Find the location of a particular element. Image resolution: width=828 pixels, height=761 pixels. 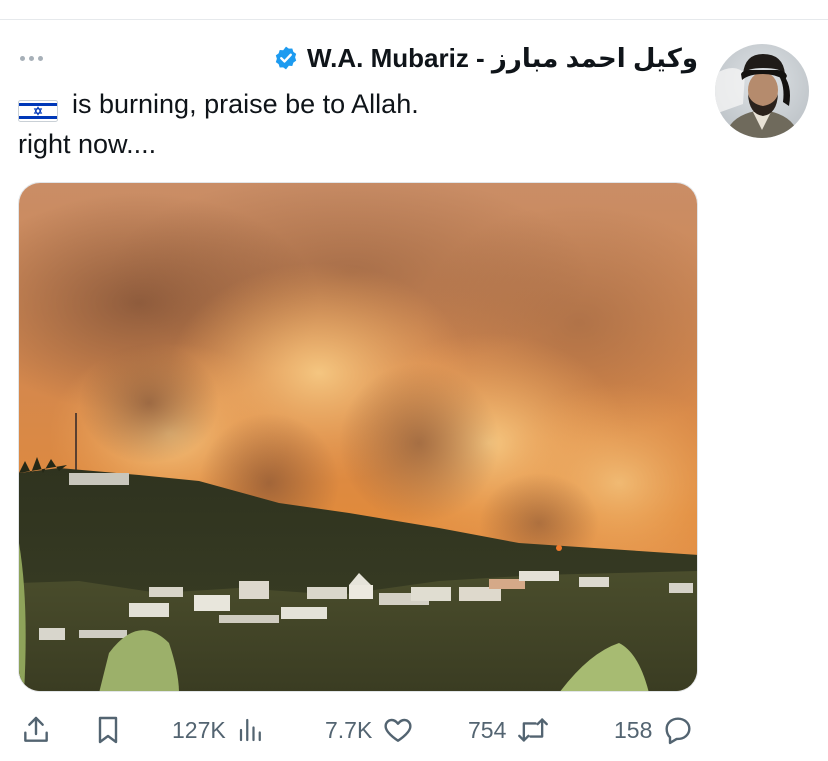

likes-count: 7.7K is located at coordinates (349, 729).